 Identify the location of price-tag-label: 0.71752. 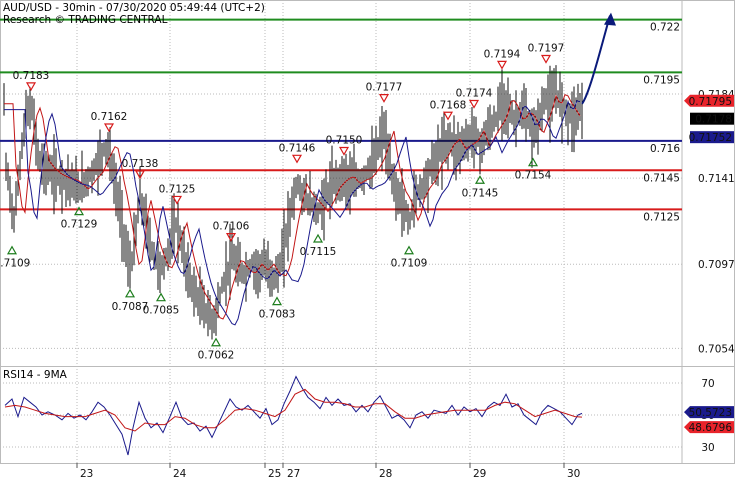
(710, 138).